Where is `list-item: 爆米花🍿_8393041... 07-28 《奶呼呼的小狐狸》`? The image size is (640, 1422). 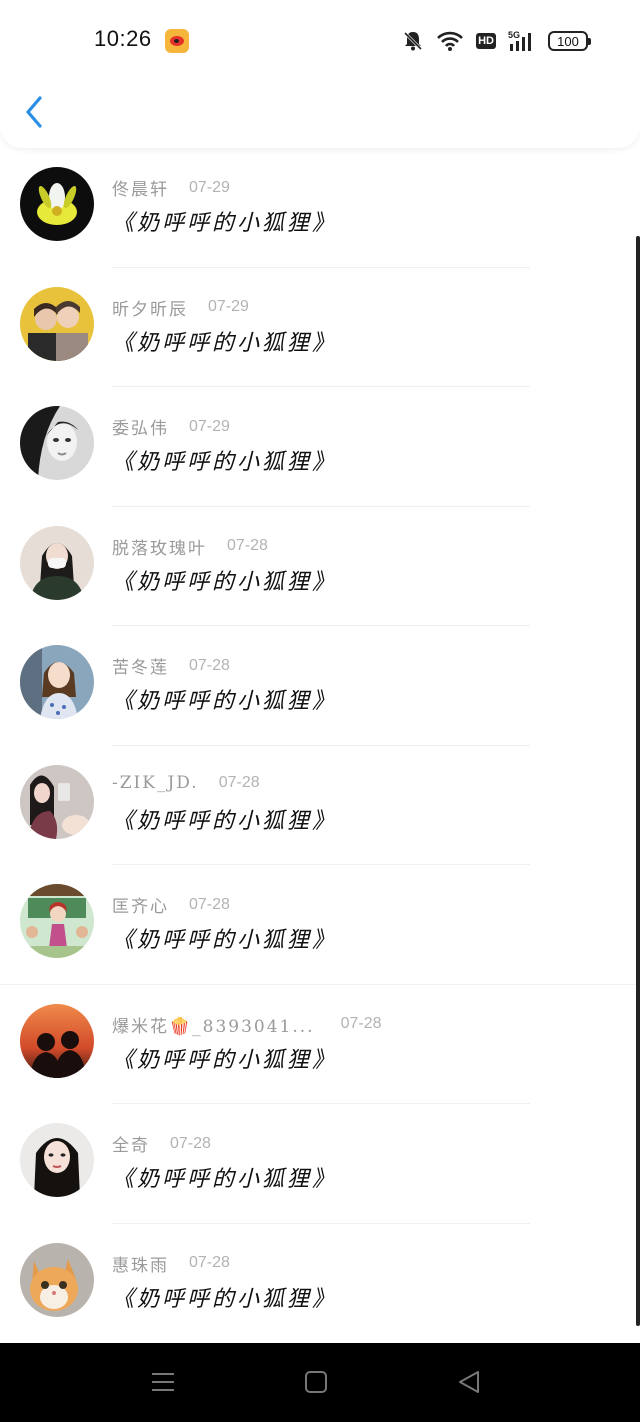
list-item: 爆米花🍿_8393041... 07-28 《奶呼呼的小狐狸》 is located at coordinates (320, 1044).